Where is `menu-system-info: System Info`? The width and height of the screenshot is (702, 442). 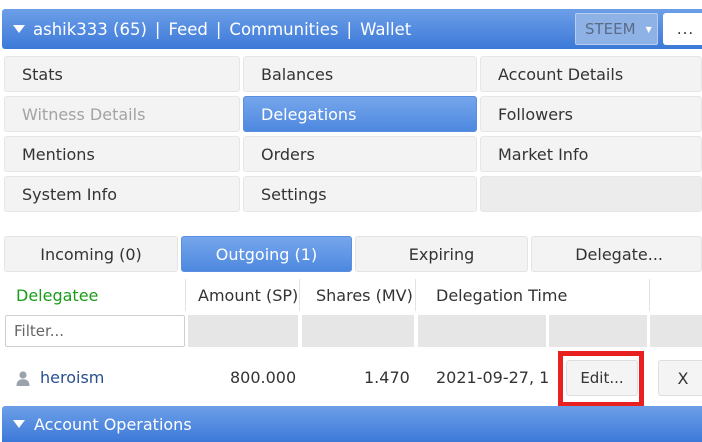 menu-system-info: System Info is located at coordinates (122, 194).